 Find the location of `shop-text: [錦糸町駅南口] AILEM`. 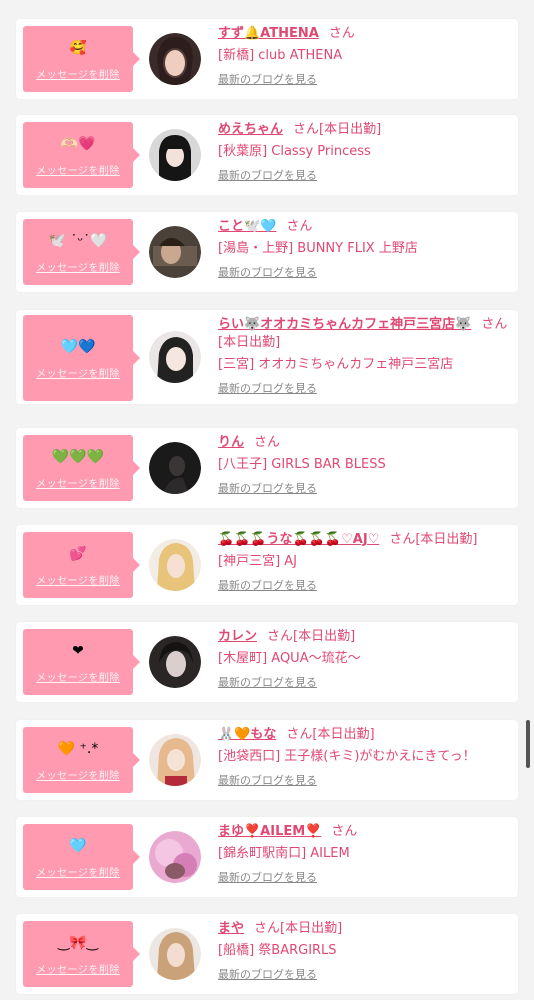

shop-text: [錦糸町駅南口] AILEM is located at coordinates (284, 853).